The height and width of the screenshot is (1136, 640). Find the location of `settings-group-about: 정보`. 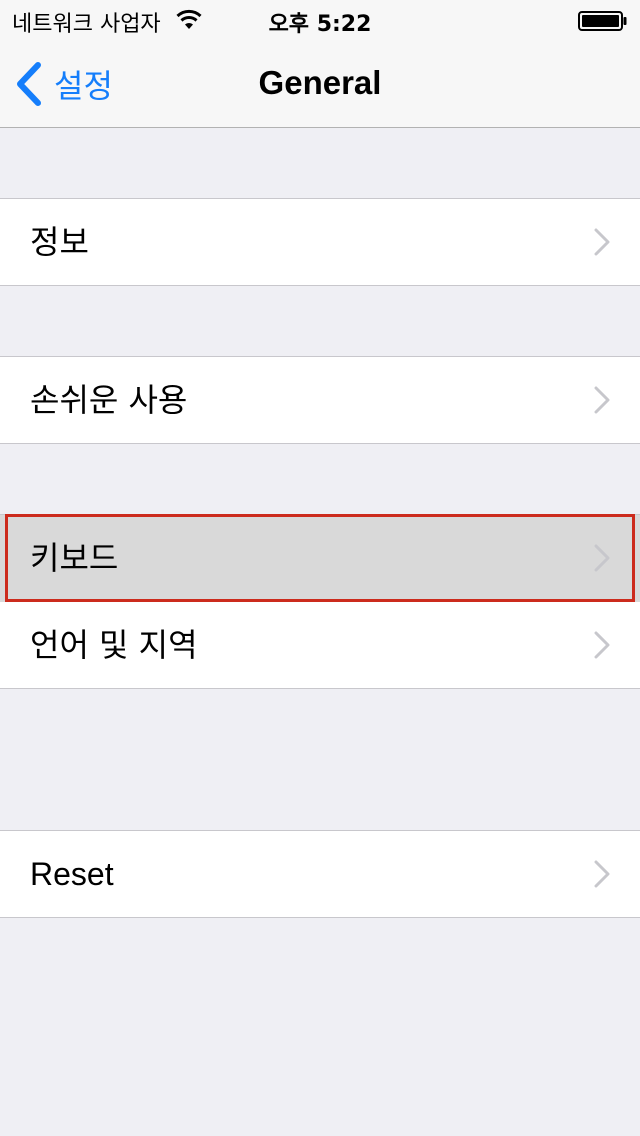

settings-group-about: 정보 is located at coordinates (320, 242).